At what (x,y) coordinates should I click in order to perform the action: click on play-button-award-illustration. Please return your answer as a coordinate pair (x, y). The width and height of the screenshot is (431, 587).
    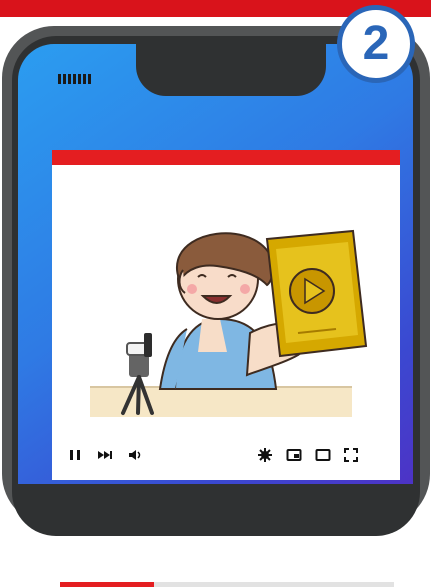
    Looking at the image, I should click on (316, 293).